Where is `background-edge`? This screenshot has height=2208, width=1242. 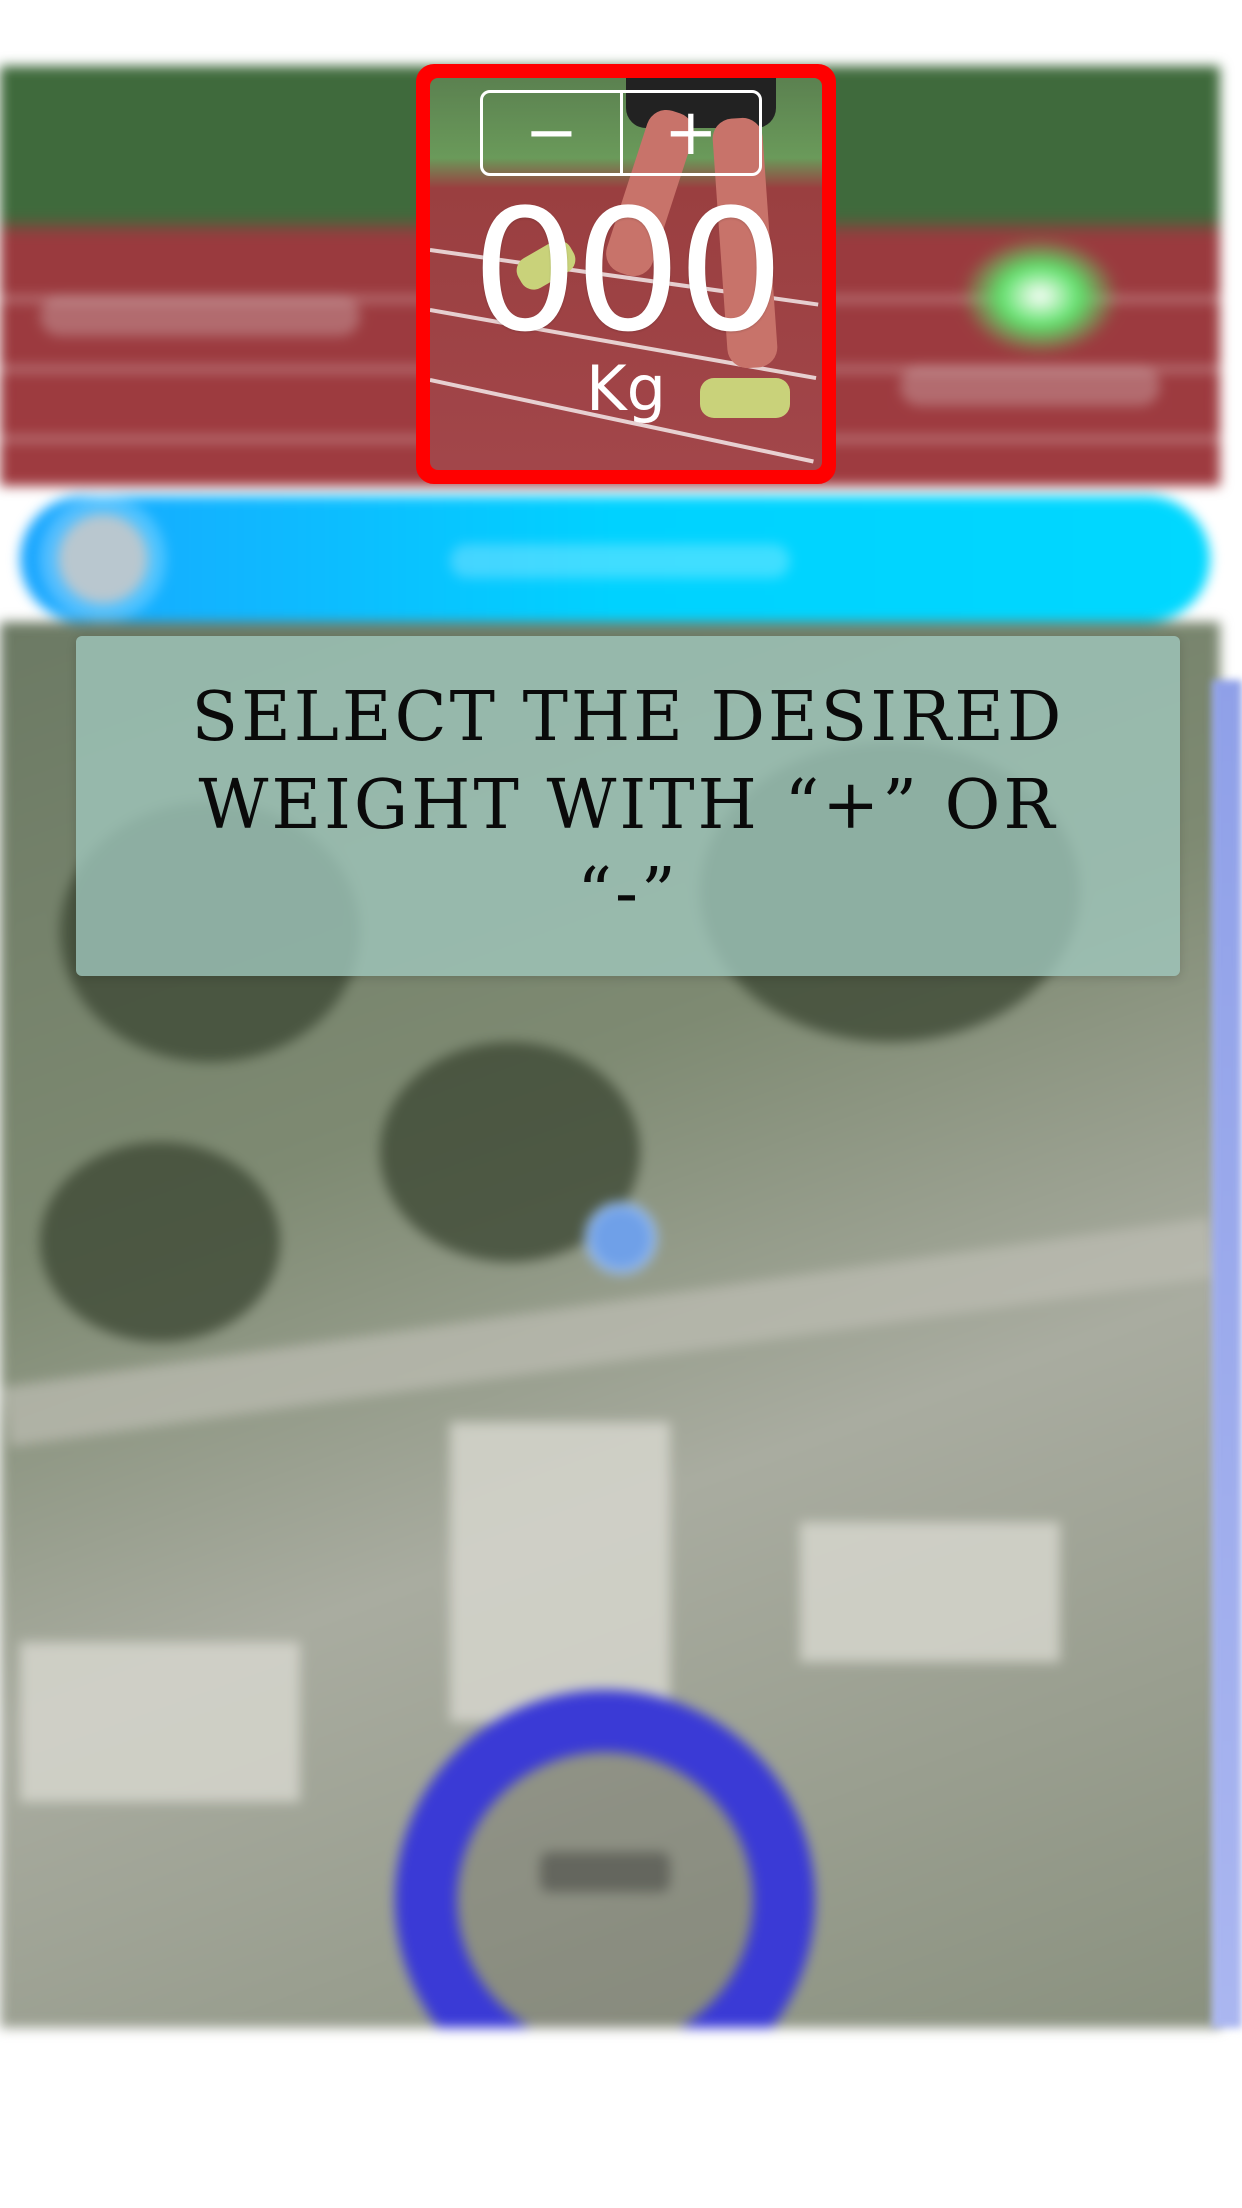
background-edge is located at coordinates (1227, 1354).